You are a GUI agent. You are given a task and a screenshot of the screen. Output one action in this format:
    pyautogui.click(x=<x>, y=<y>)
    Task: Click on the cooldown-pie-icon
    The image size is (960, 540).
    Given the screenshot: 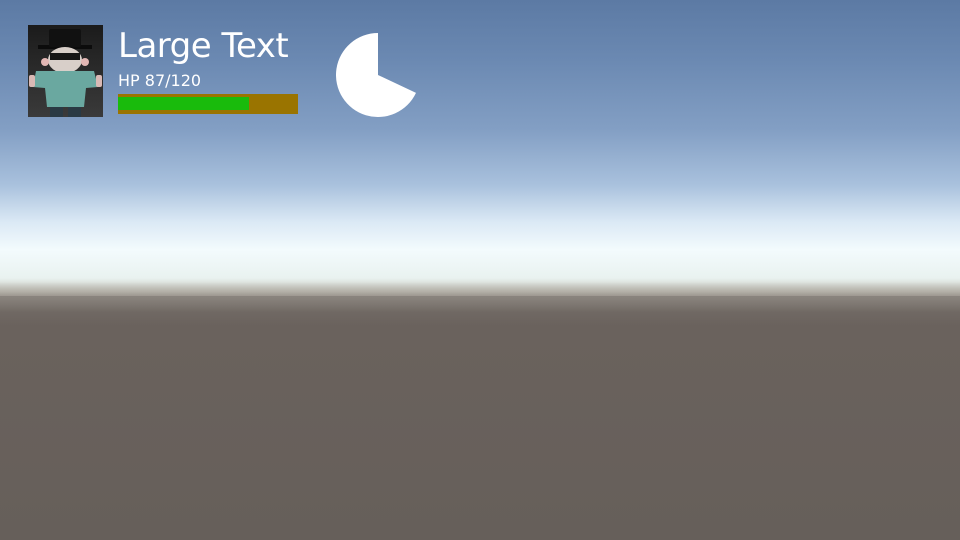 What is the action you would take?
    pyautogui.click(x=376, y=75)
    